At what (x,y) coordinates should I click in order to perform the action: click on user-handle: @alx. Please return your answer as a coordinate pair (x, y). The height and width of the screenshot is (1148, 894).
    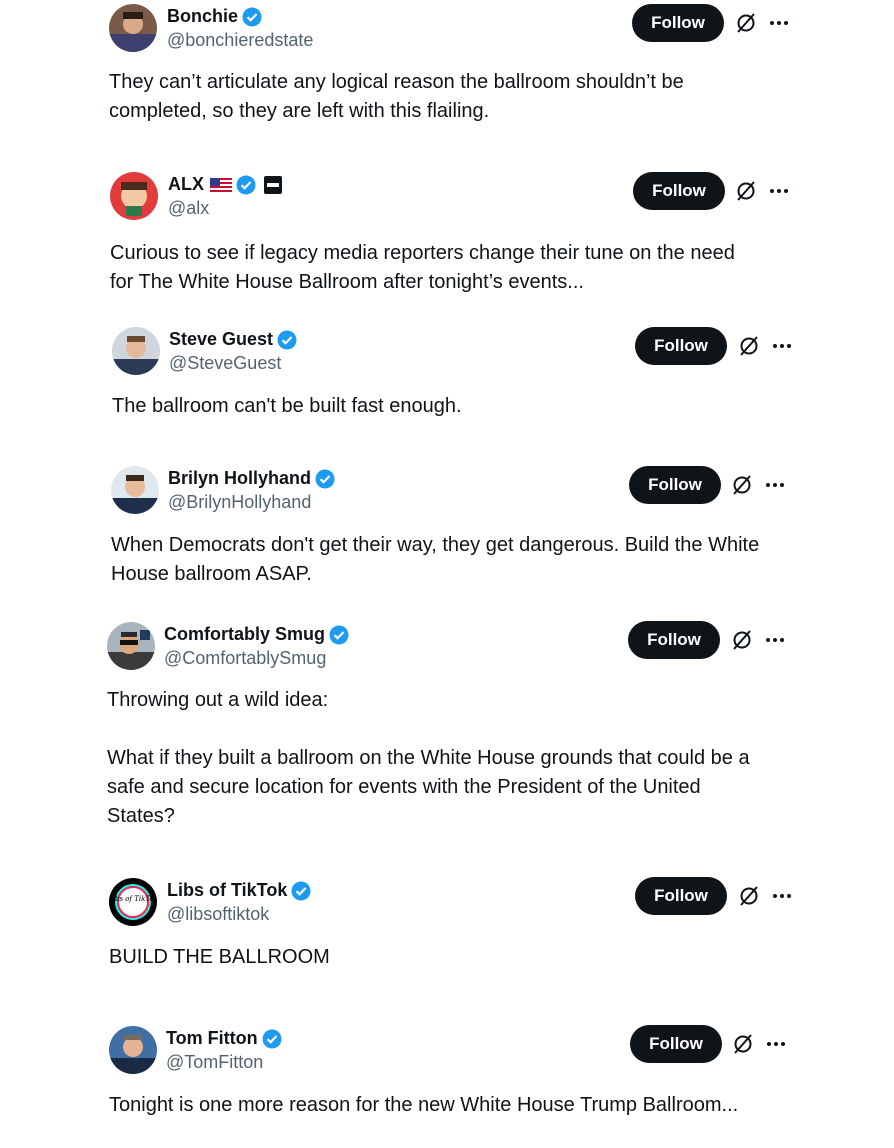
    Looking at the image, I should click on (188, 208).